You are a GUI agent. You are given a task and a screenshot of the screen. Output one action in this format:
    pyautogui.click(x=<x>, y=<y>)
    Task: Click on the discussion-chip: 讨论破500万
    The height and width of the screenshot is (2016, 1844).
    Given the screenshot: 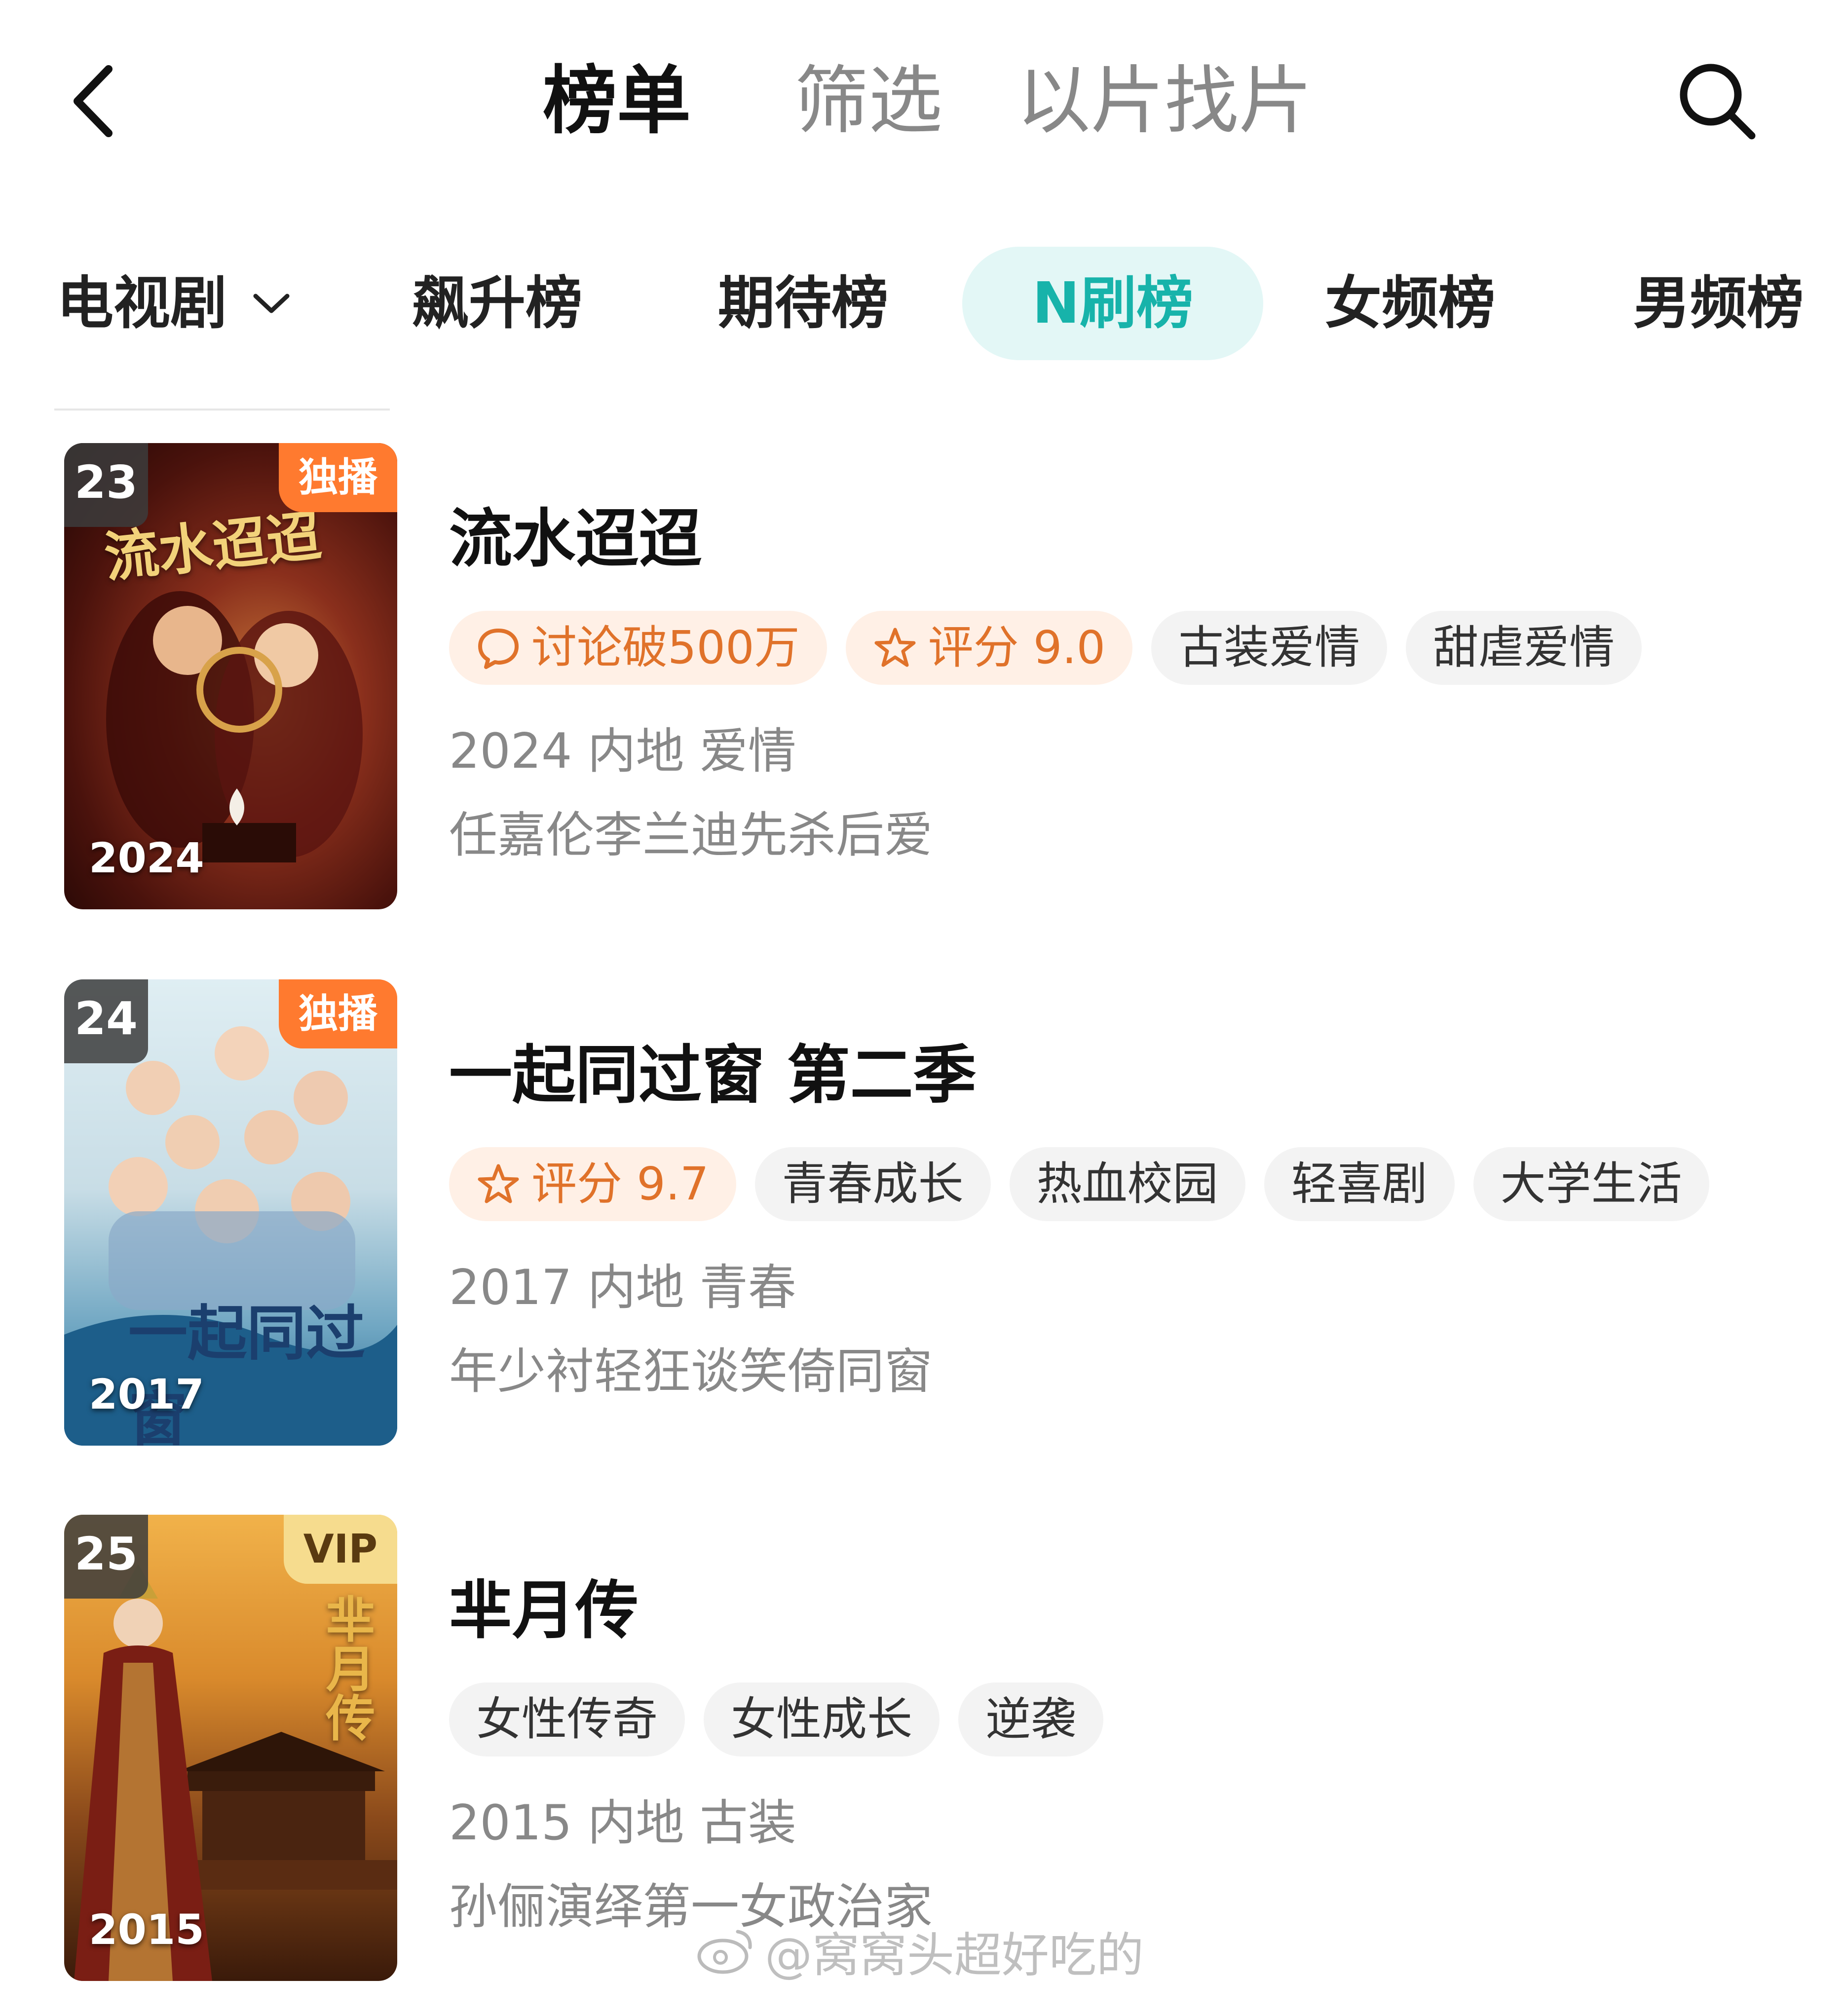 What is the action you would take?
    pyautogui.click(x=638, y=648)
    